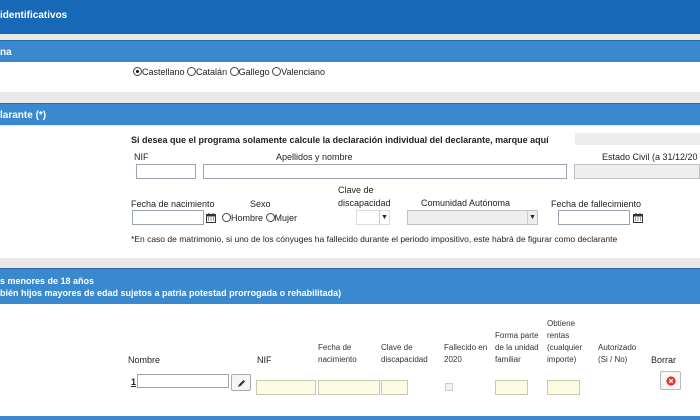 Image resolution: width=700 pixels, height=420 pixels. I want to click on nif-label: NIF, so click(141, 157).